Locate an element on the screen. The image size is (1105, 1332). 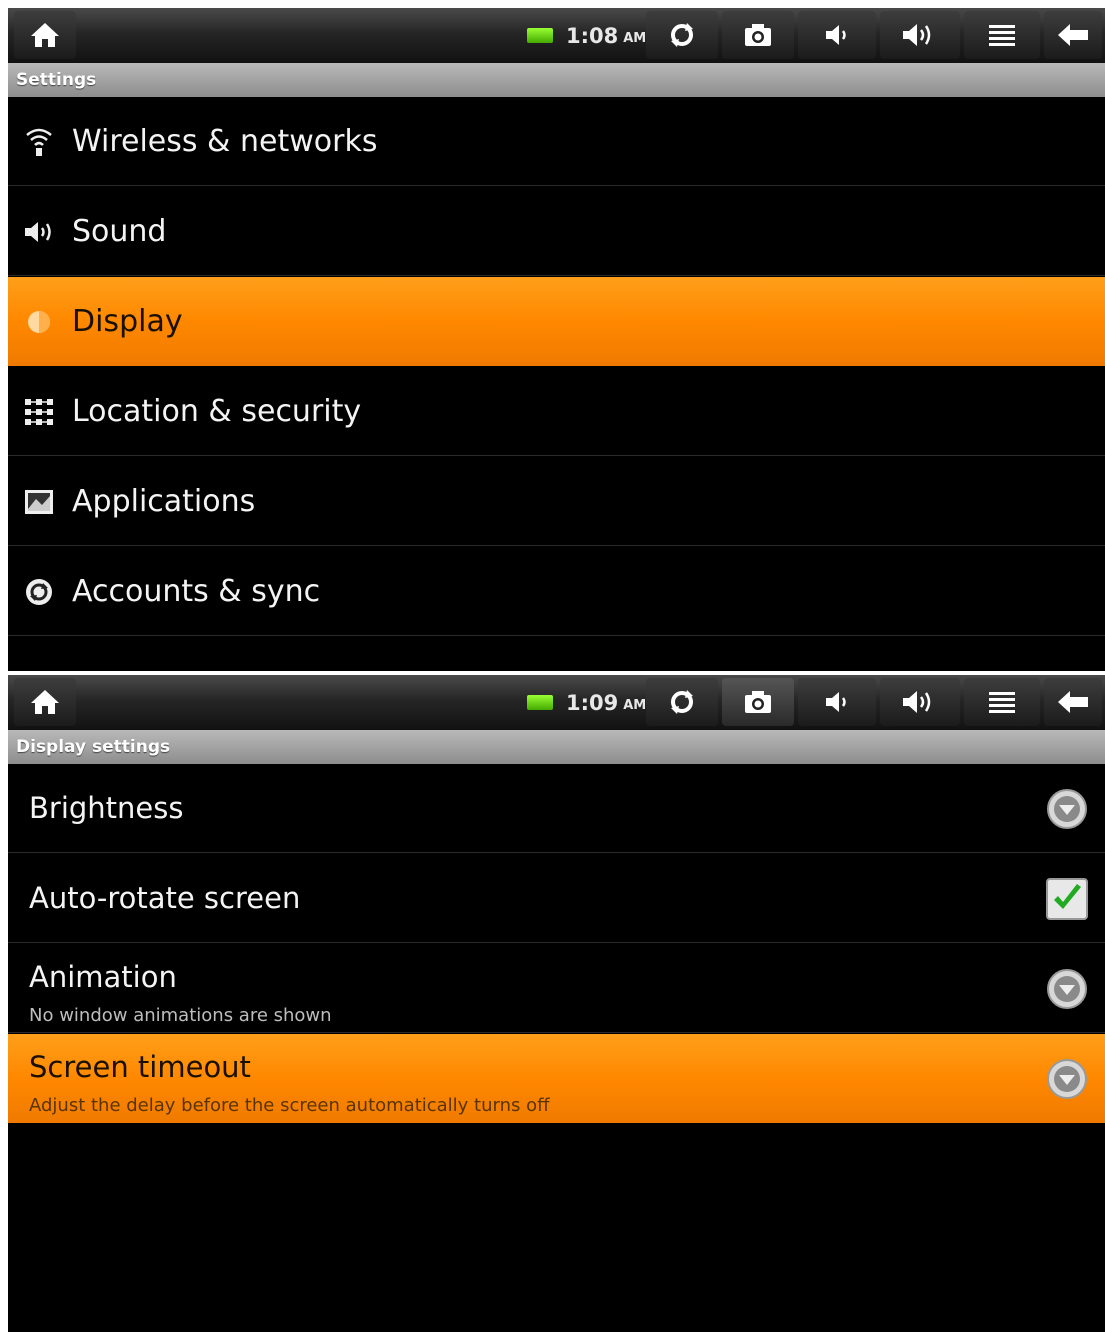
setting-title: Screen timeout is located at coordinates (140, 1067).